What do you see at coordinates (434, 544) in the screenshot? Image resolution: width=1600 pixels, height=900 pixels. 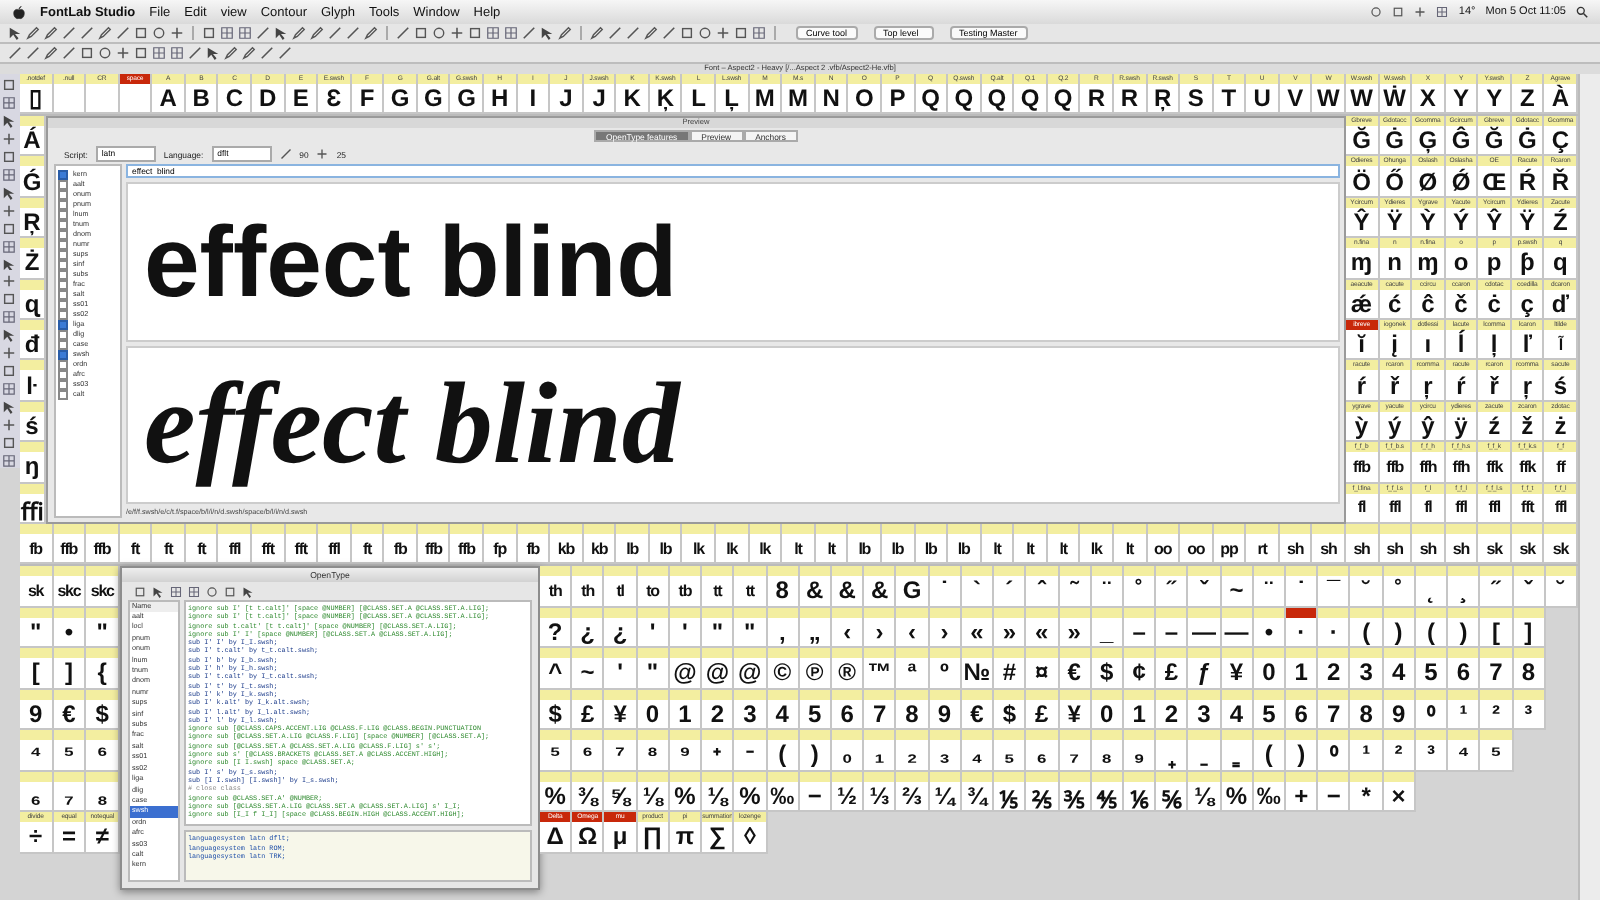 I see `glyph-cell: ffb` at bounding box center [434, 544].